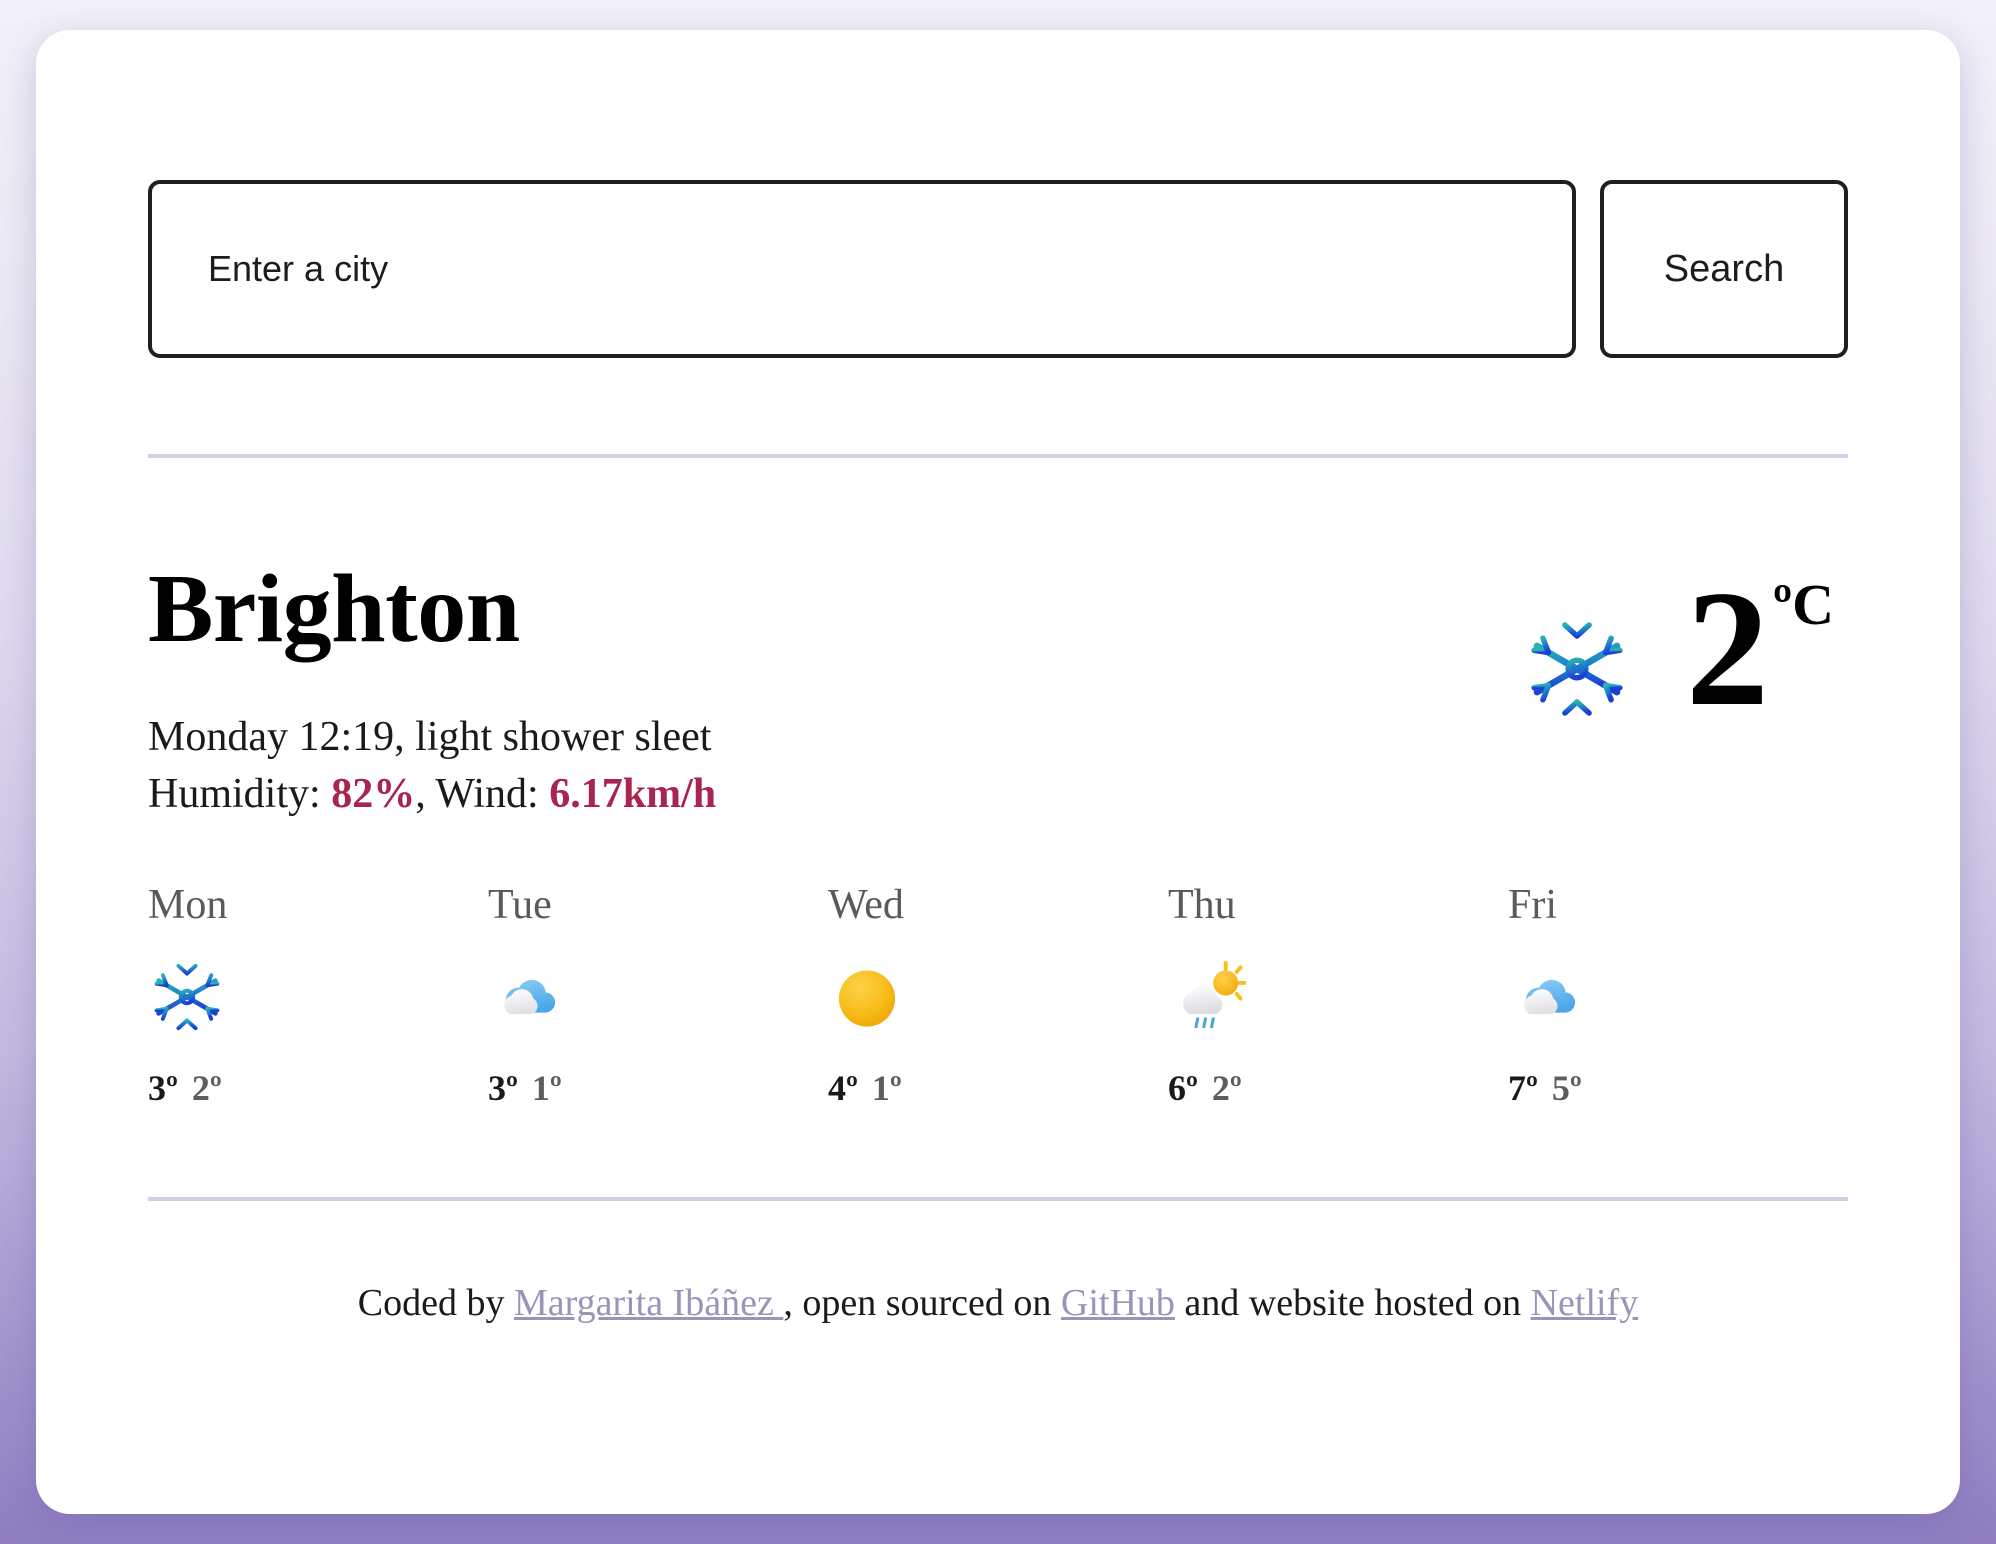 This screenshot has width=1996, height=1544. What do you see at coordinates (430, 736) in the screenshot?
I see `conditions-line: Monday 12:19, light shower sleet` at bounding box center [430, 736].